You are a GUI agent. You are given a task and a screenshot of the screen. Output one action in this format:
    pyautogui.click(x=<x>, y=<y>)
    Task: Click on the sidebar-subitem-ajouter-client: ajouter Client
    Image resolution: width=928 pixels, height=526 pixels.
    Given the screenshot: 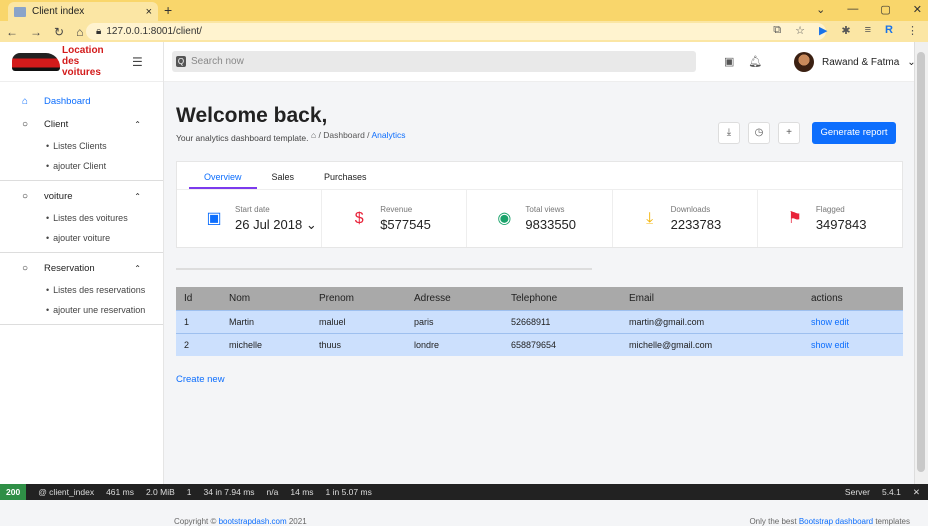 What is the action you would take?
    pyautogui.click(x=81, y=166)
    